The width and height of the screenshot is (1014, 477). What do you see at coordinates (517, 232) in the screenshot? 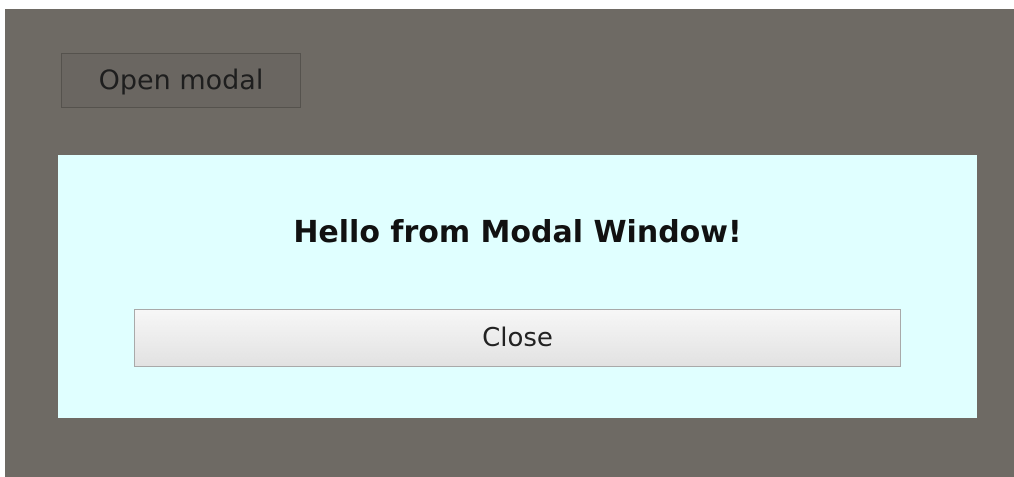
I see `modal-title: Hello from Modal Window!` at bounding box center [517, 232].